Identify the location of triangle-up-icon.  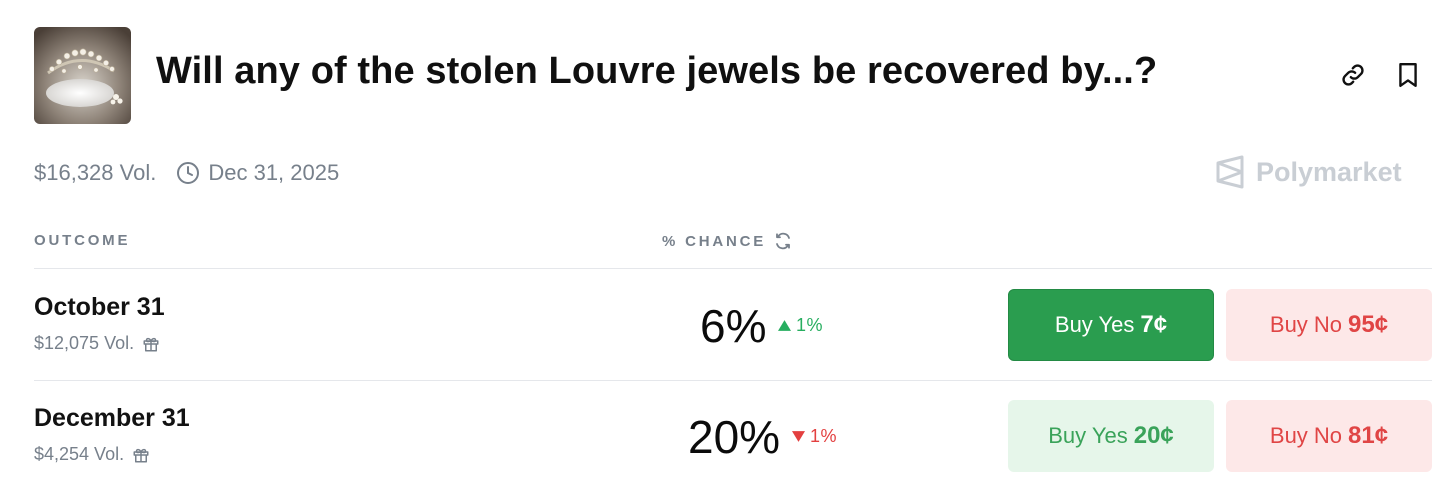
(784, 325).